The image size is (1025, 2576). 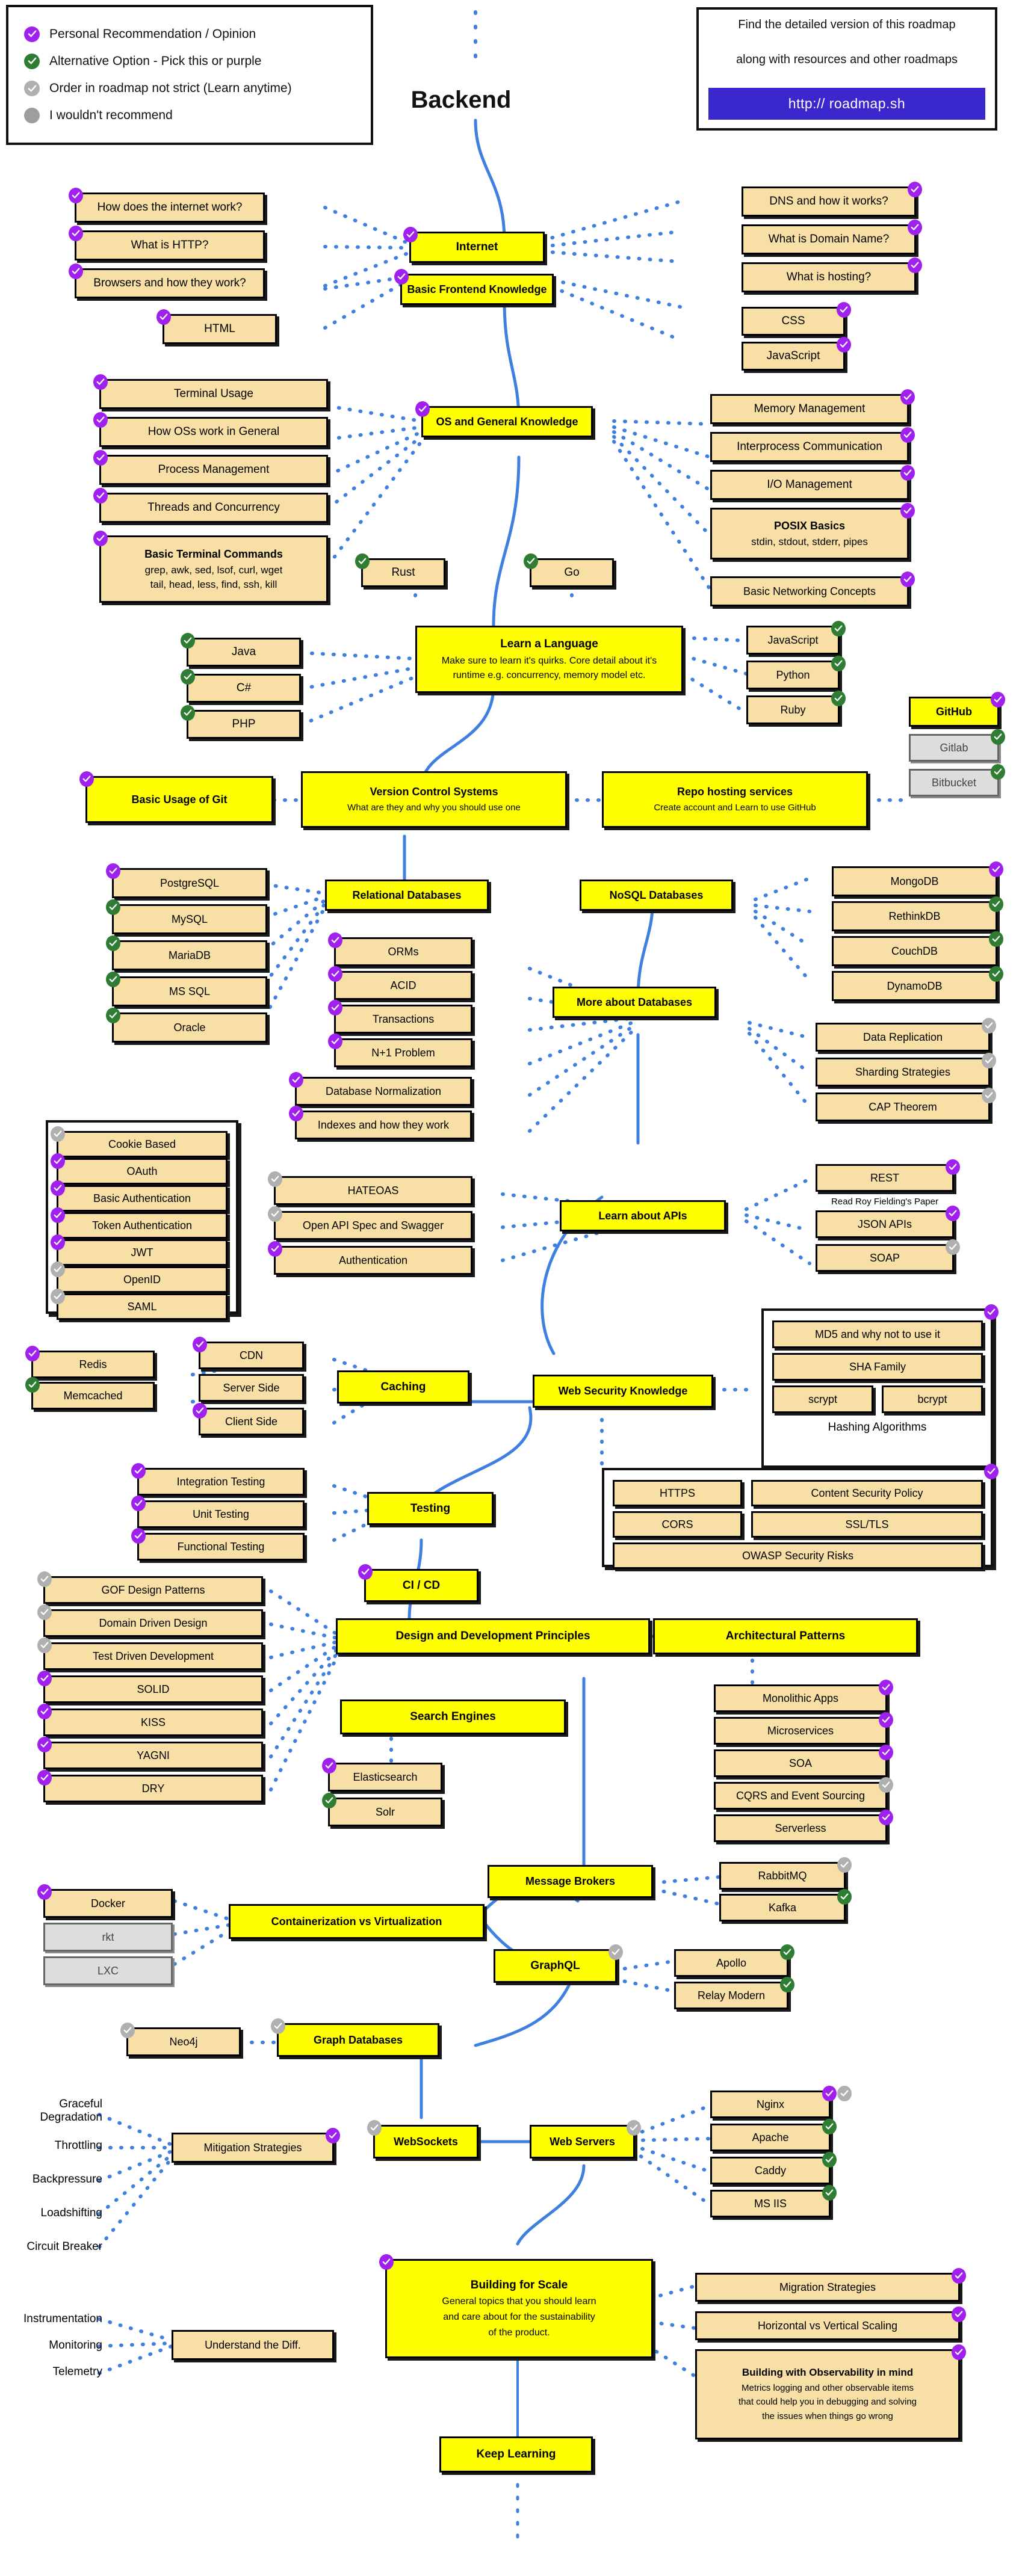 What do you see at coordinates (218, 1544) in the screenshot?
I see `node-functional-testing: Functional Testing` at bounding box center [218, 1544].